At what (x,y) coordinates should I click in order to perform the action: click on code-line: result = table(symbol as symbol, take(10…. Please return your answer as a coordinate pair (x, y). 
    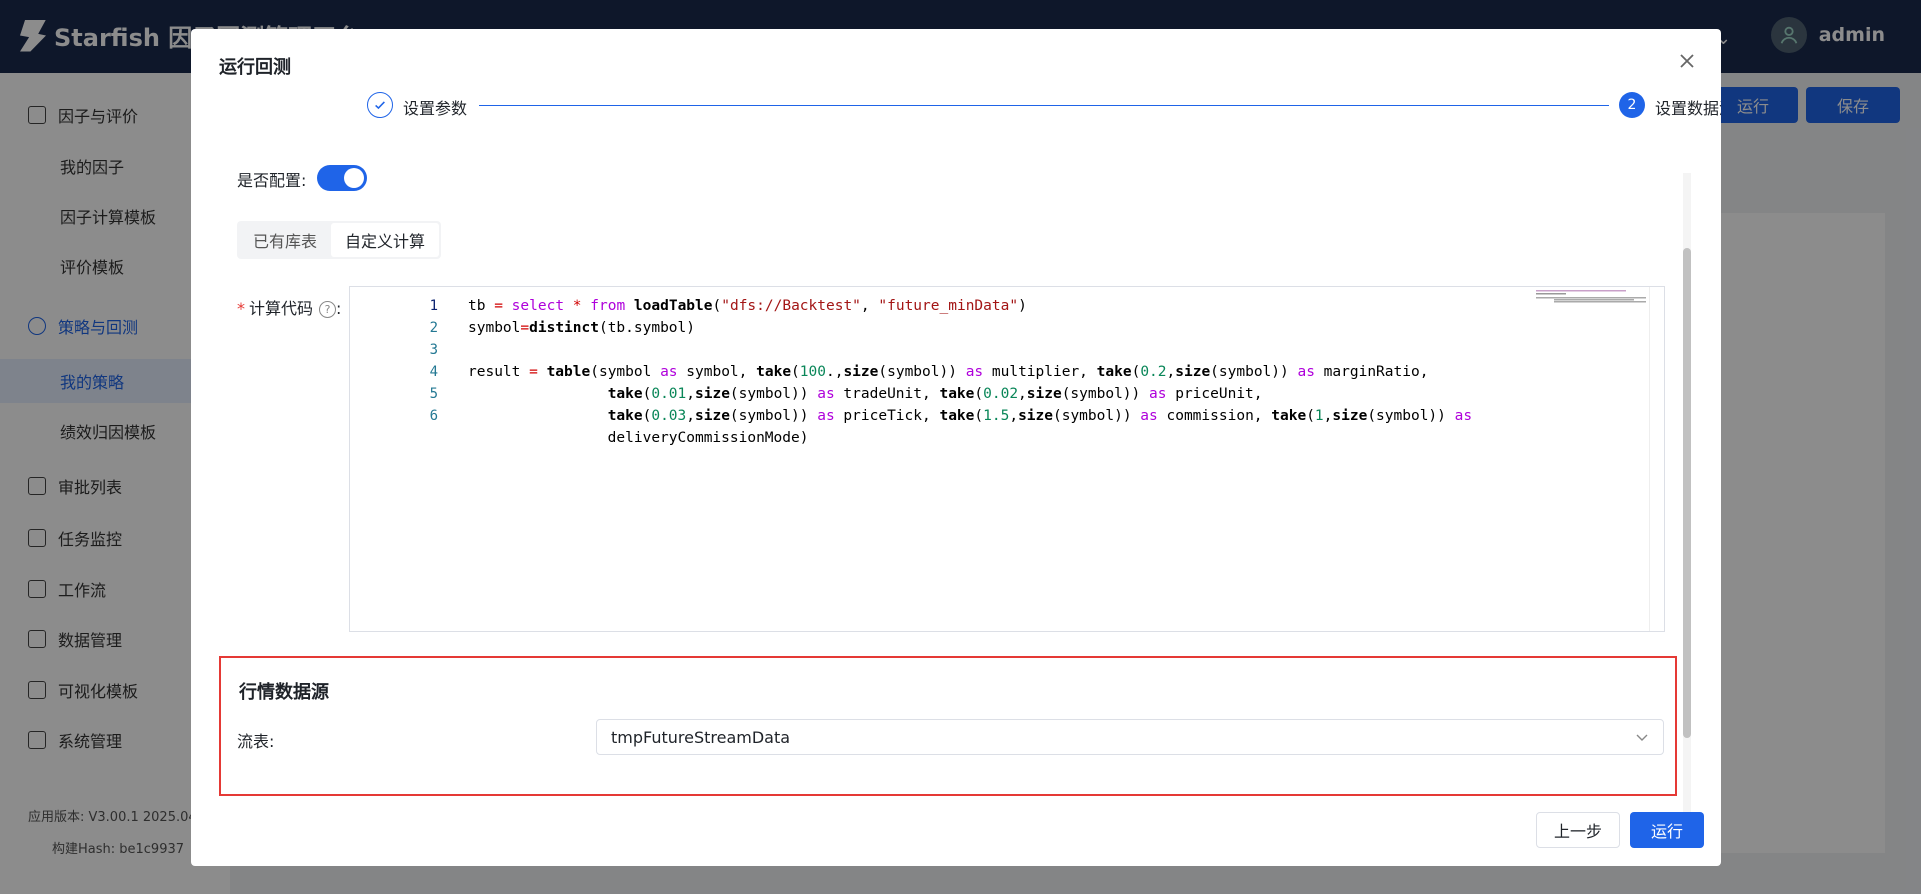
    Looking at the image, I should click on (948, 372).